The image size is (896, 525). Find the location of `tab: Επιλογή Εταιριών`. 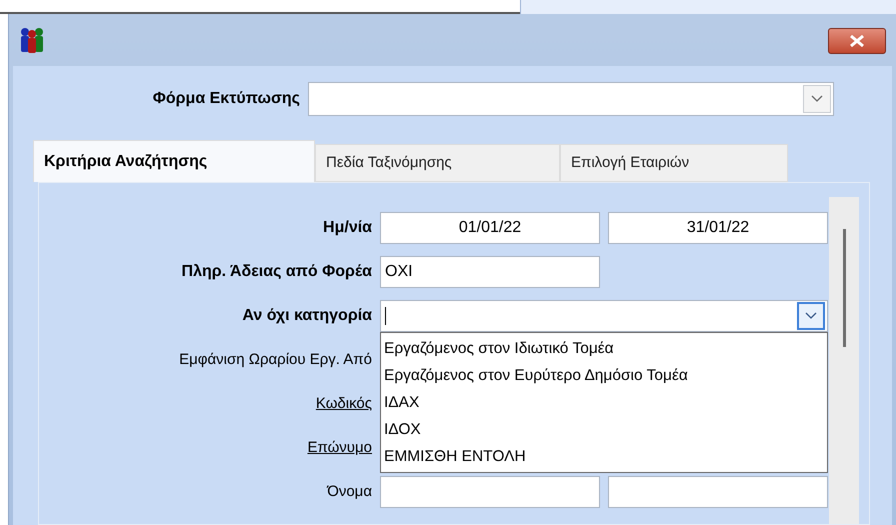

tab: Επιλογή Εταιριών is located at coordinates (674, 163).